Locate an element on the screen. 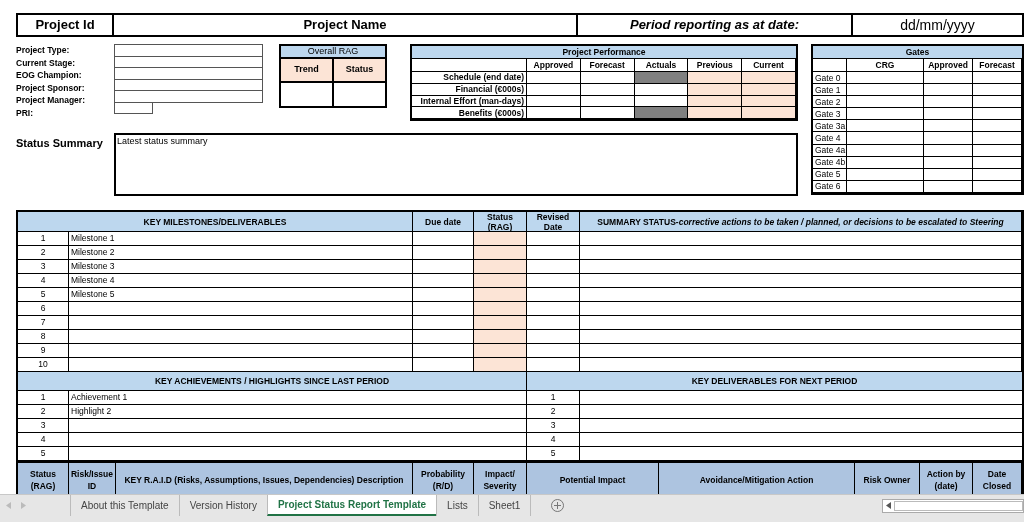 The width and height of the screenshot is (1024, 522). date-value: dd/mm/yyyy is located at coordinates (937, 25).